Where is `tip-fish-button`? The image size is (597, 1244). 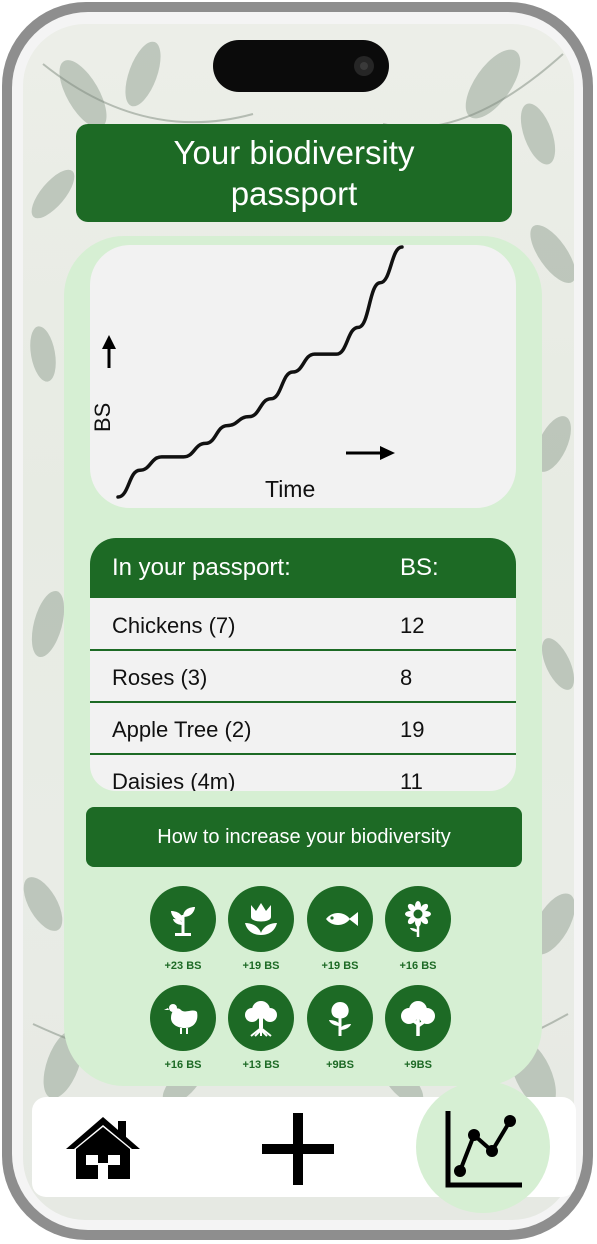 tip-fish-button is located at coordinates (340, 919).